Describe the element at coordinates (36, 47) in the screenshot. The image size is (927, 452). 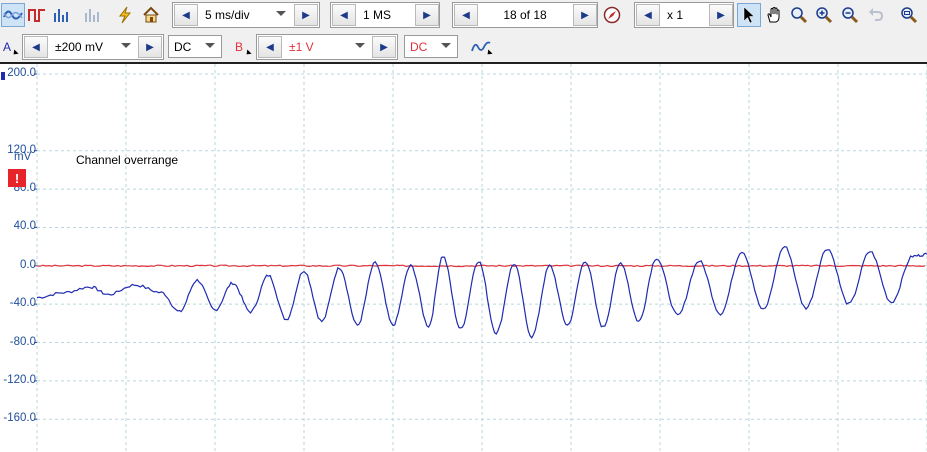
I see `channel-a-range-decrease-button: ◀` at that location.